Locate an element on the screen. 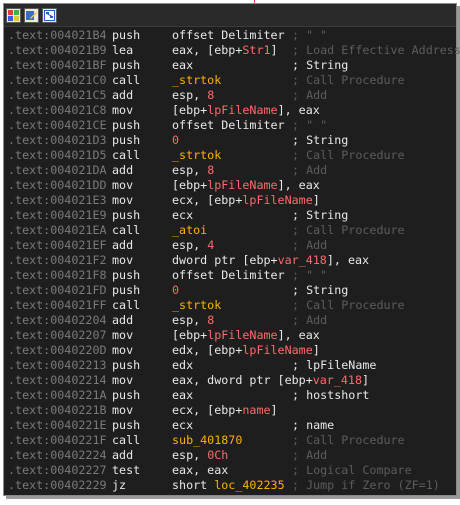  operands: edx, [ebp+lpFileName] is located at coordinates (246, 350).